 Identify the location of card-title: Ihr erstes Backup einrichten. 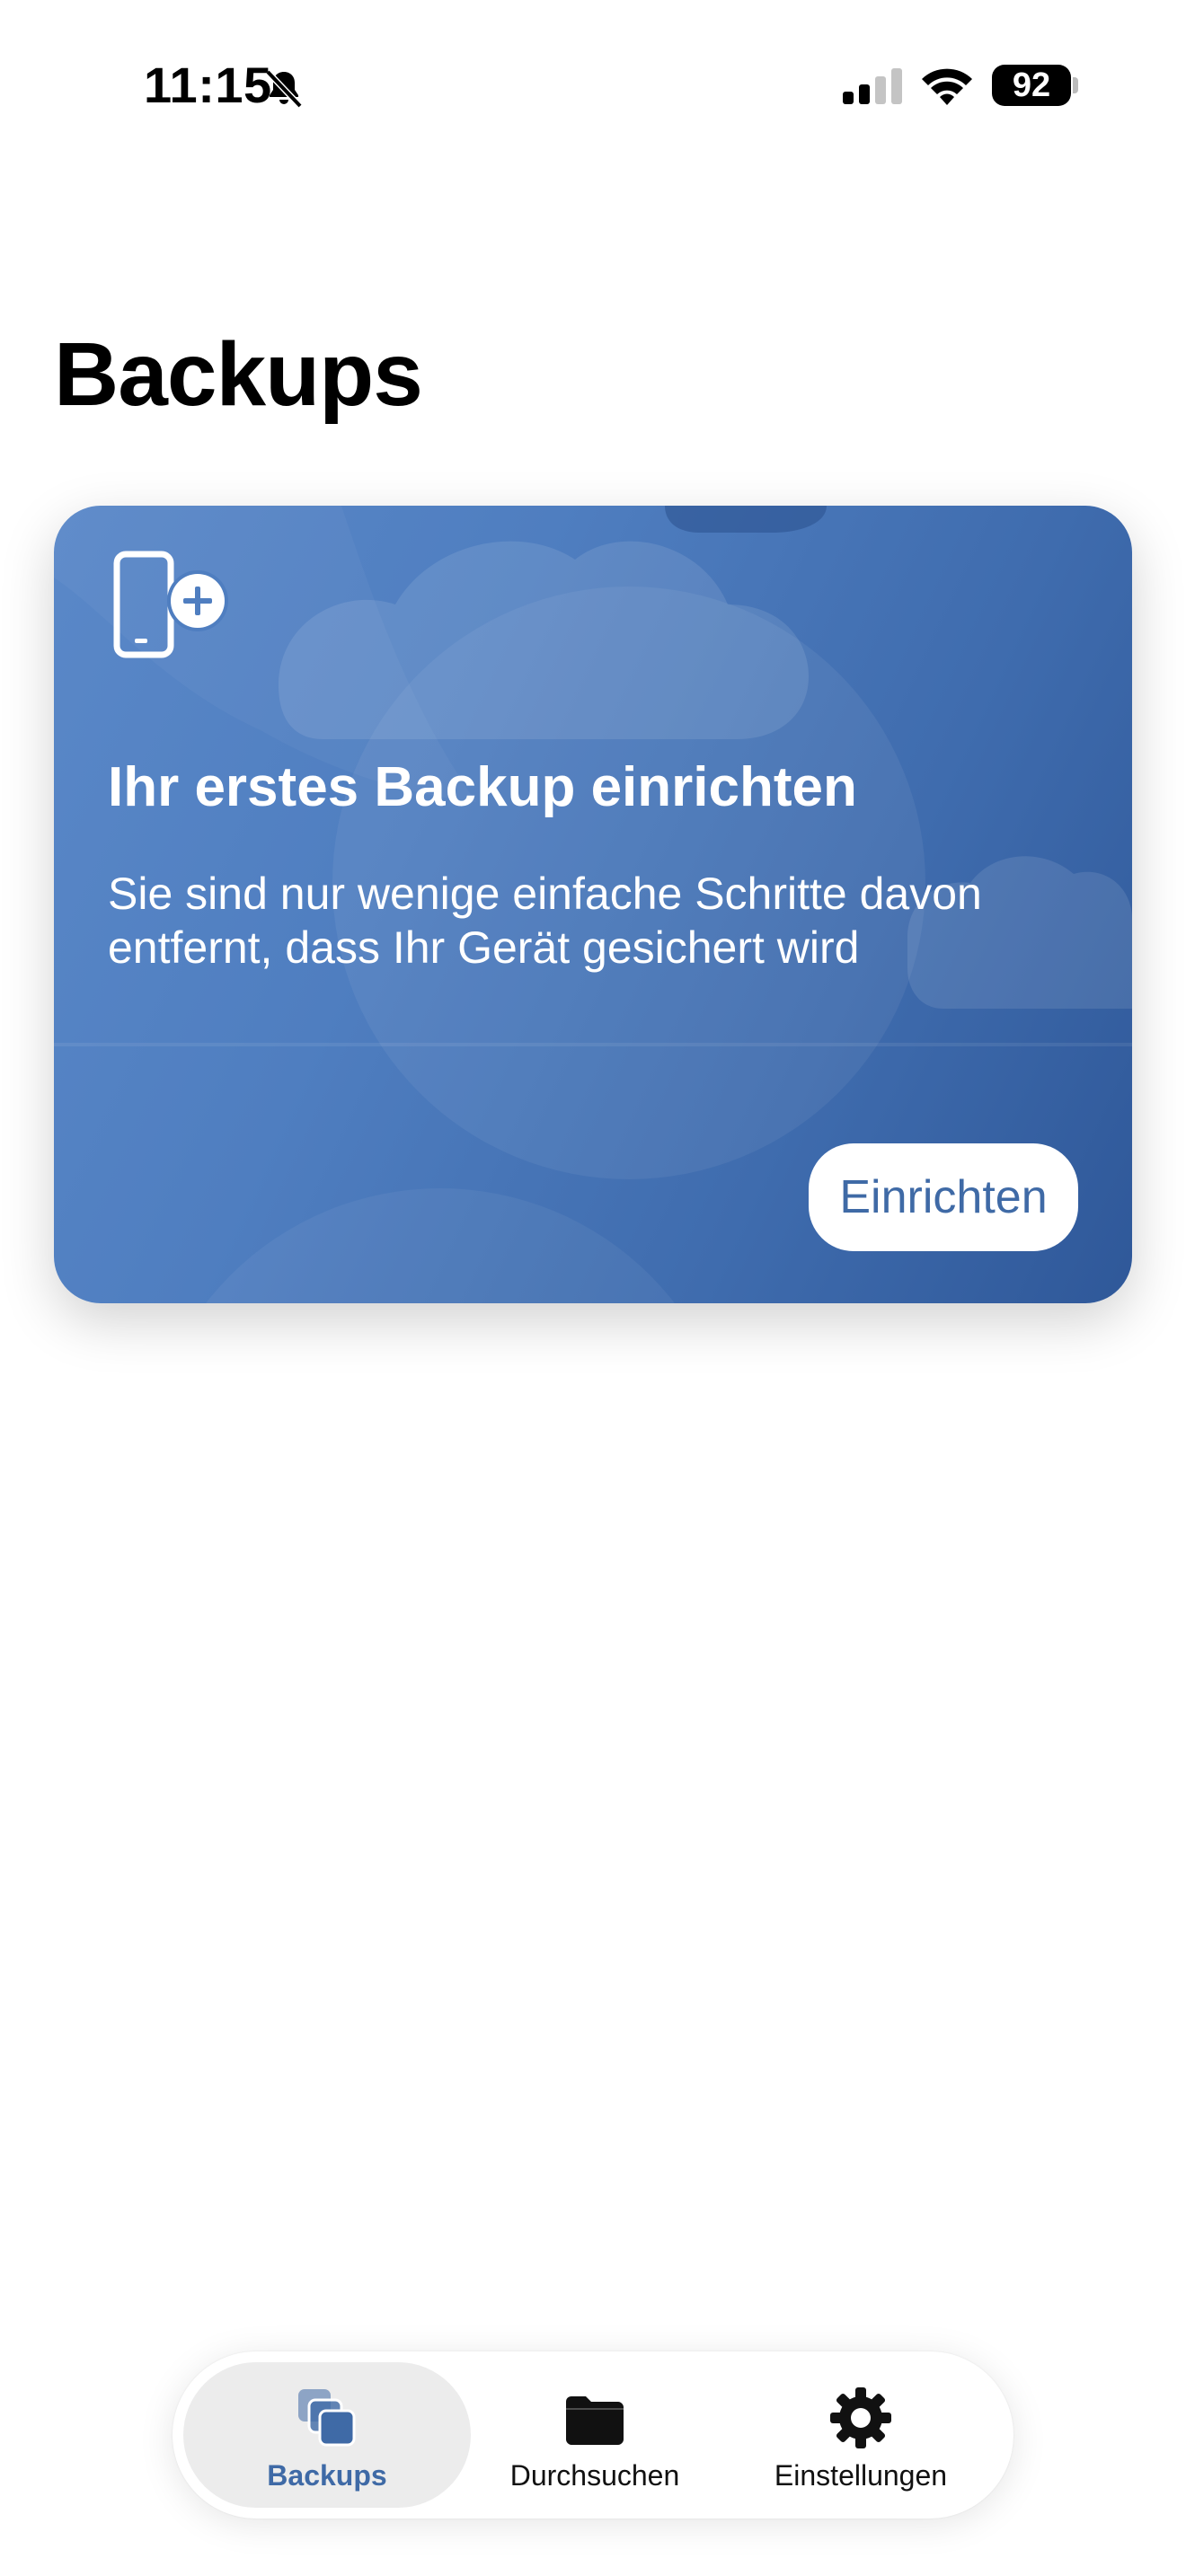
(482, 787).